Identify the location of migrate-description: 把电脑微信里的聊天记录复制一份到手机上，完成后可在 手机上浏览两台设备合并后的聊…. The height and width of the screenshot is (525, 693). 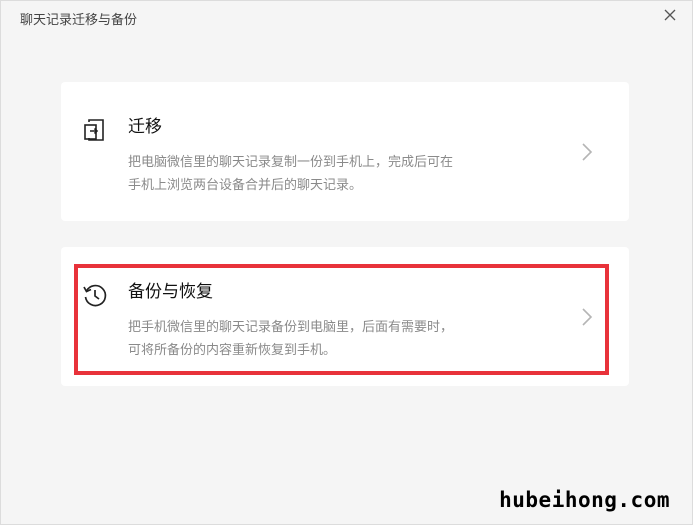
(328, 174).